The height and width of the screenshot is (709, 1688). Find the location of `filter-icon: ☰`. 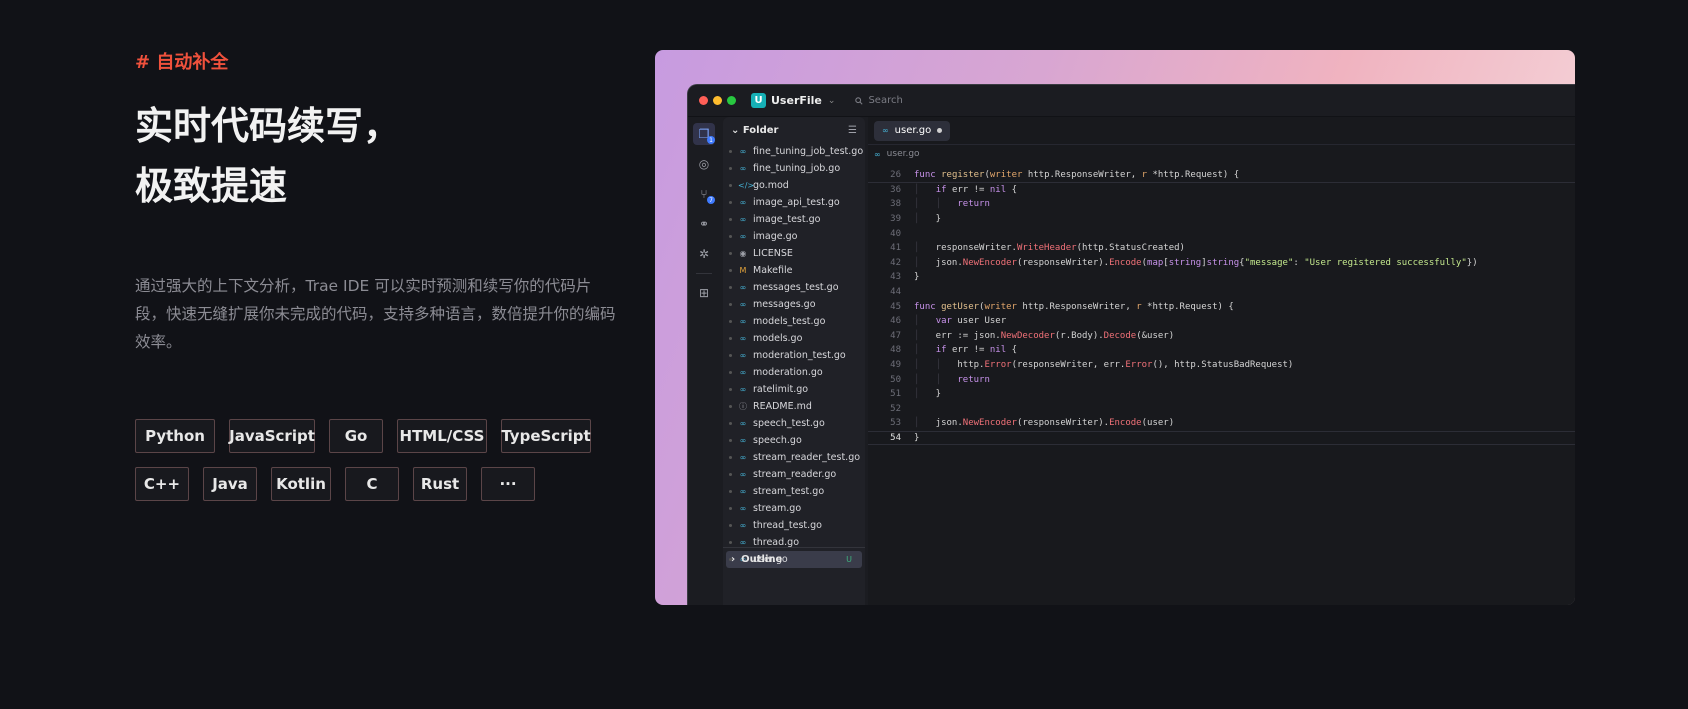

filter-icon: ☰ is located at coordinates (852, 130).